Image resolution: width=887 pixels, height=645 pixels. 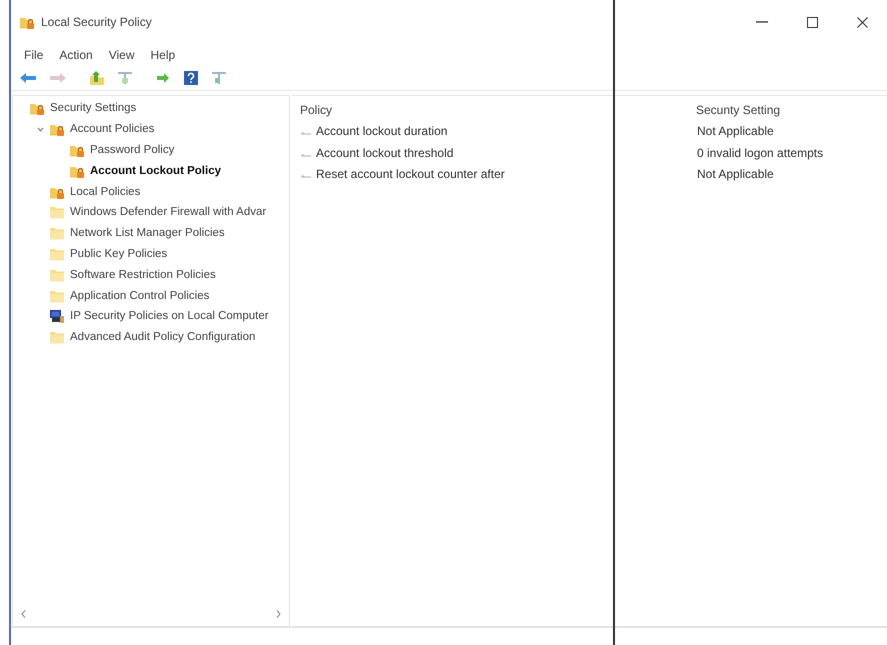 What do you see at coordinates (125, 78) in the screenshot?
I see `tree-icon` at bounding box center [125, 78].